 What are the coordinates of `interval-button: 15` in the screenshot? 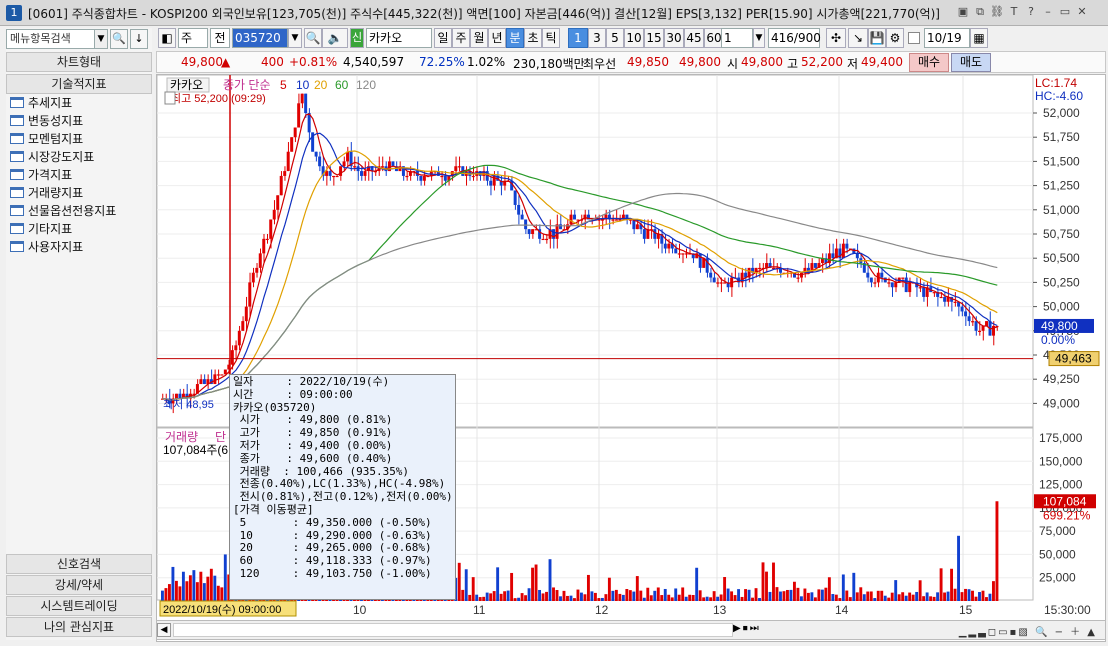 It's located at (654, 38).